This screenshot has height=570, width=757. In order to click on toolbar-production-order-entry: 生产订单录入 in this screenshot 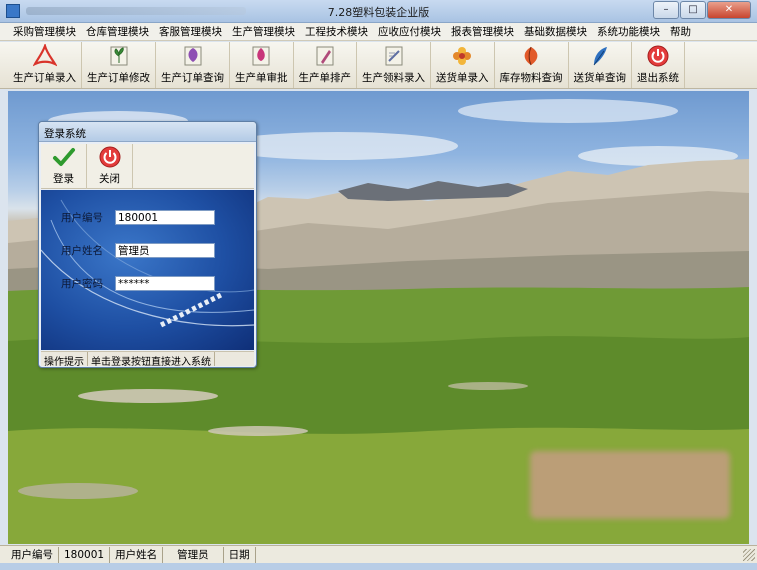, I will do `click(45, 65)`.